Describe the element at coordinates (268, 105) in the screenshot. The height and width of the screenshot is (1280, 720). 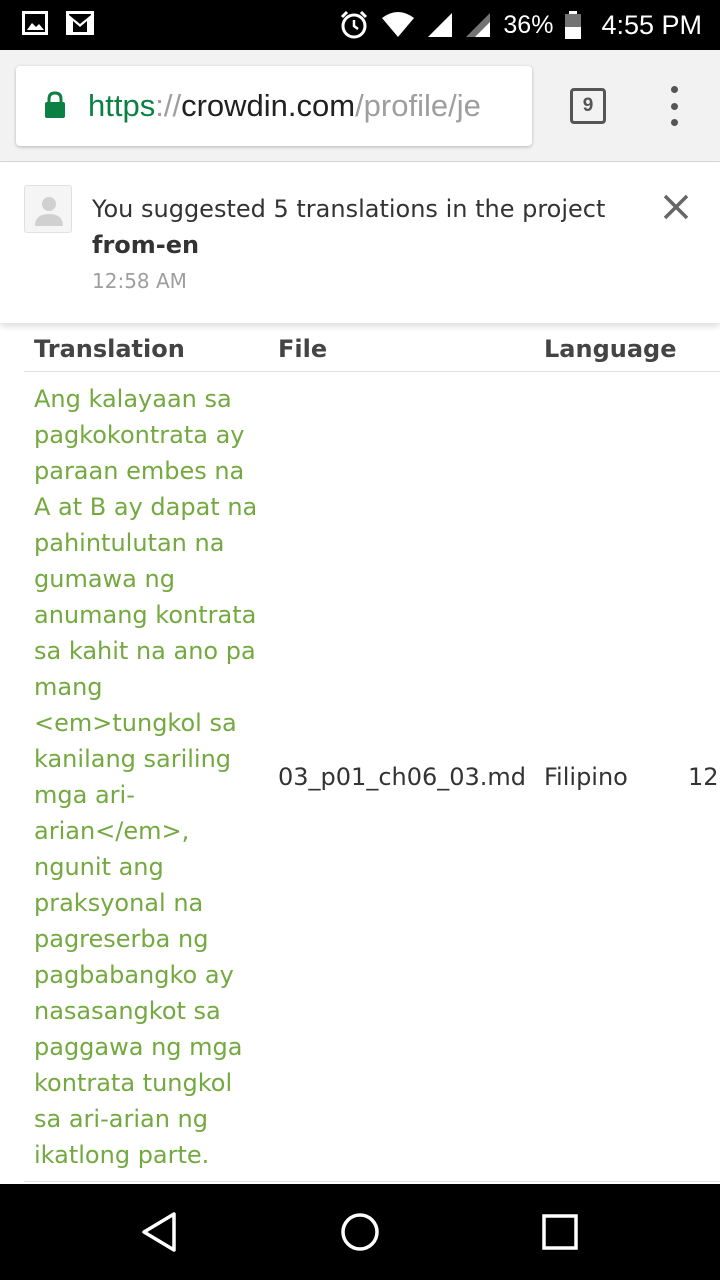
I see `url-host: crowdin.com` at that location.